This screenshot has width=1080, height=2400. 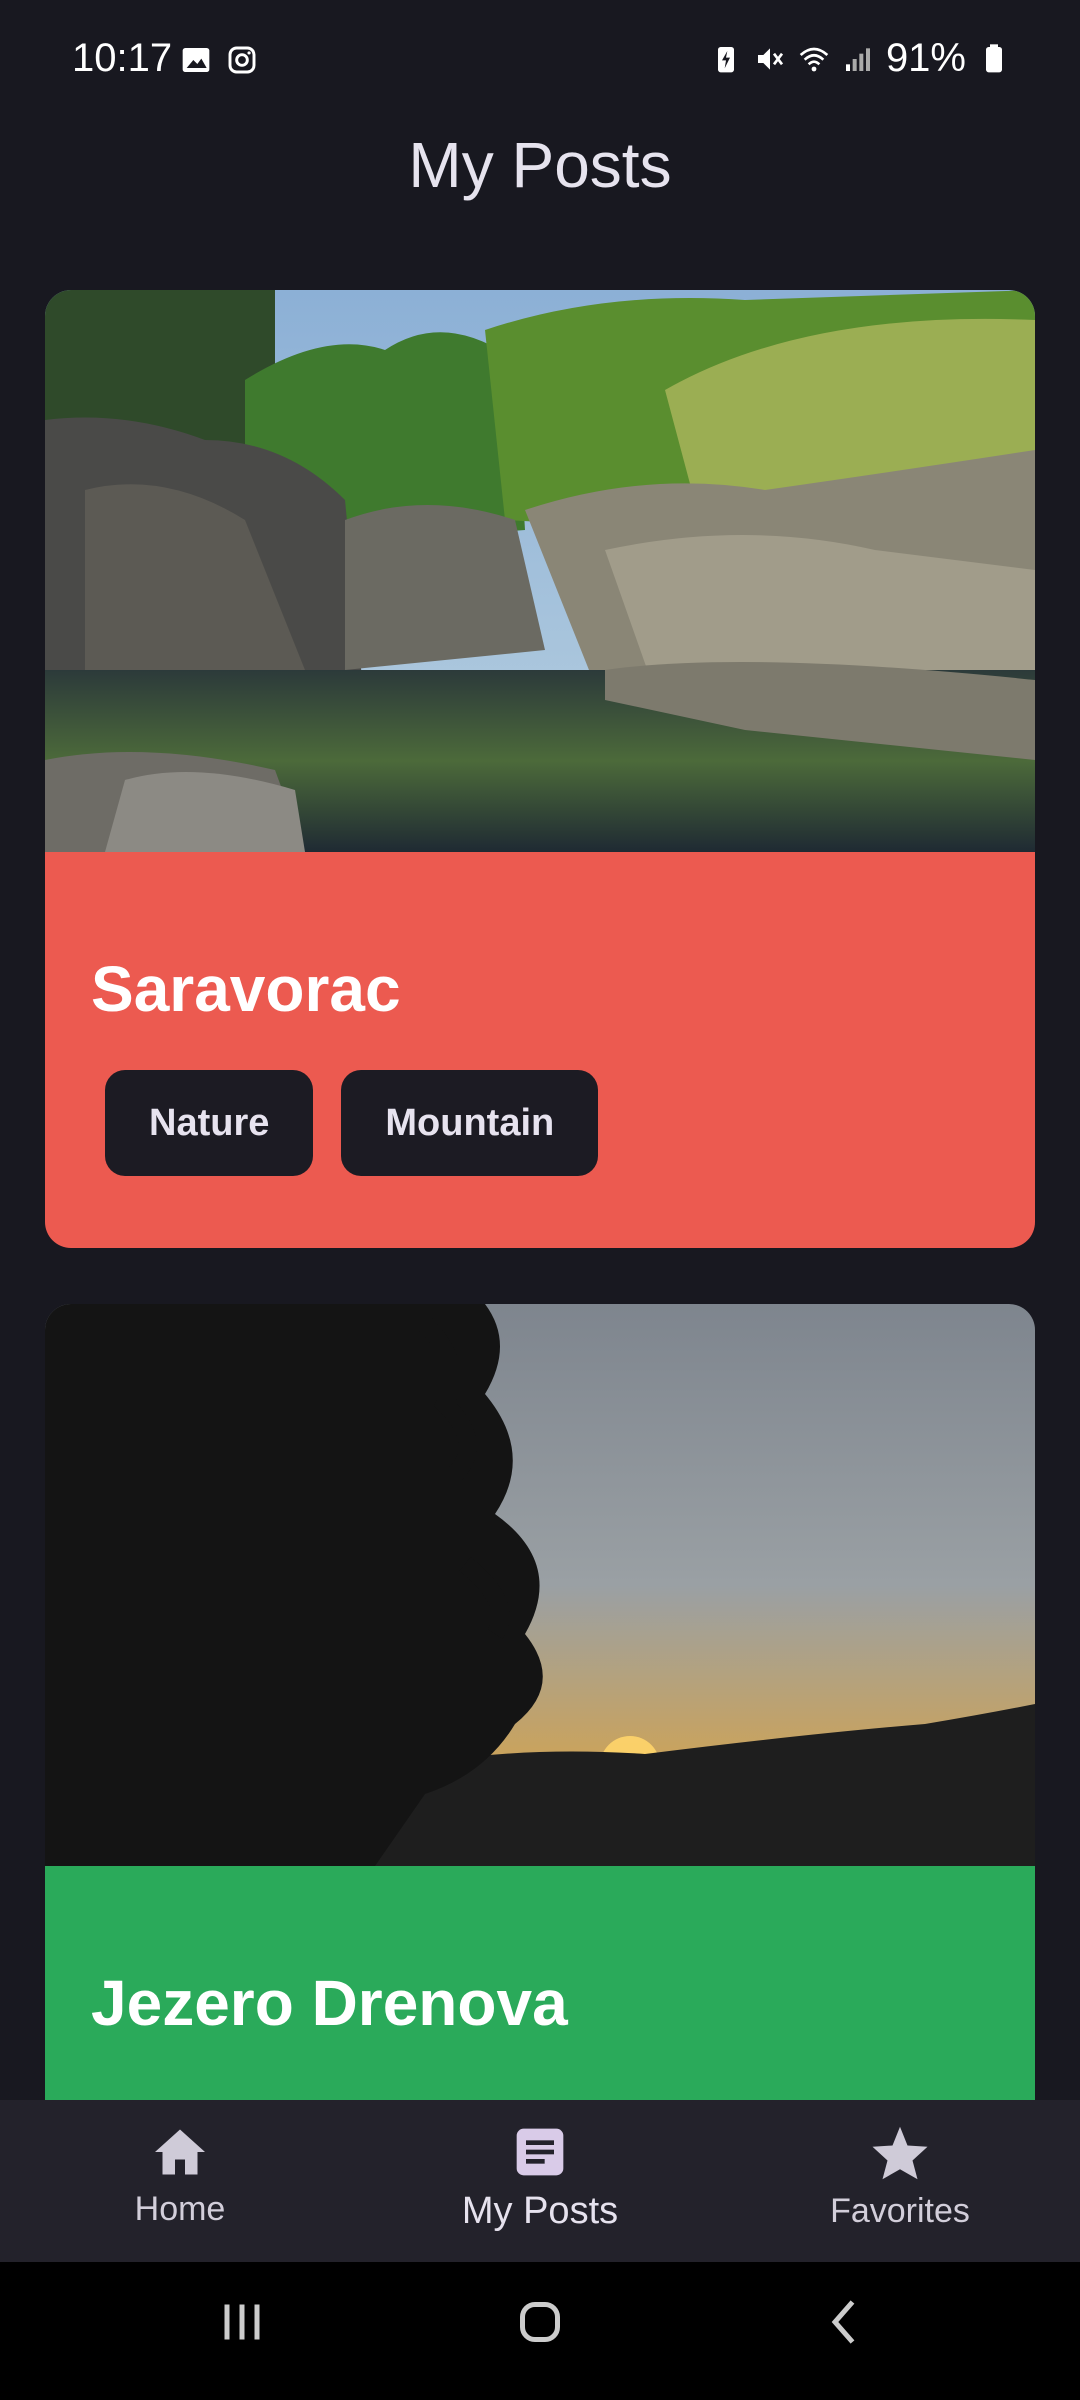 What do you see at coordinates (814, 59) in the screenshot?
I see `wifi-icon` at bounding box center [814, 59].